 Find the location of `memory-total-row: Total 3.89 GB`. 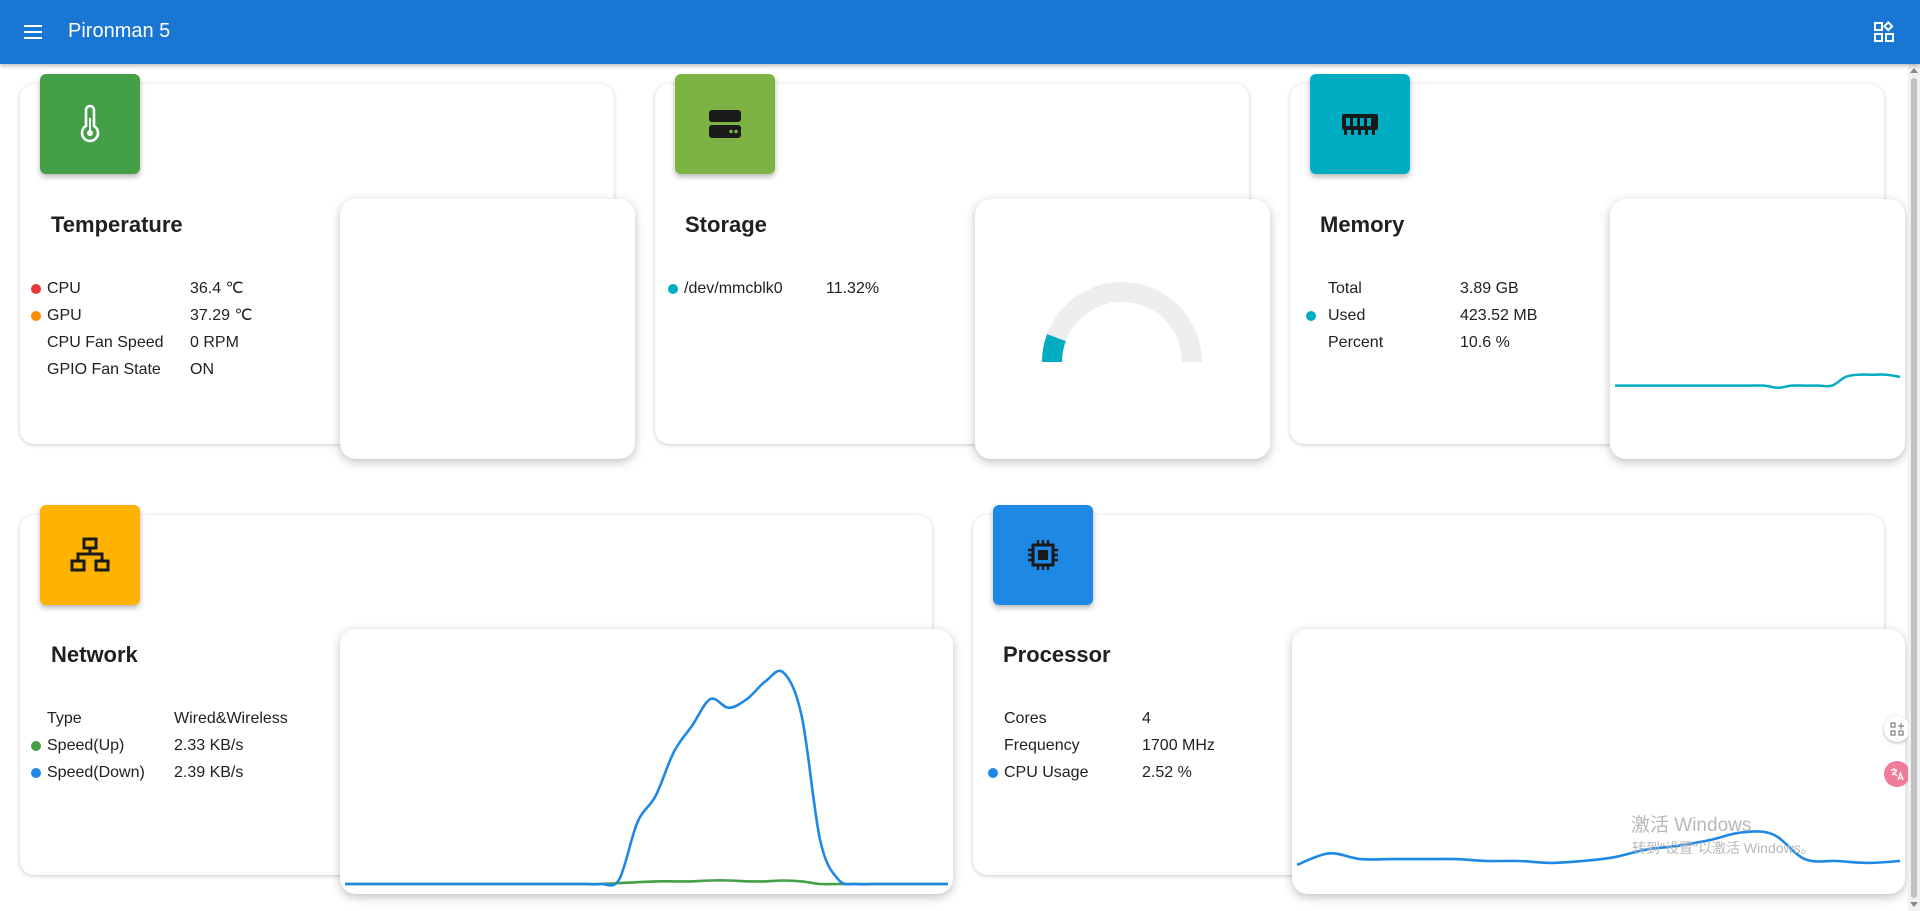

memory-total-row: Total 3.89 GB is located at coordinates (1458, 288).